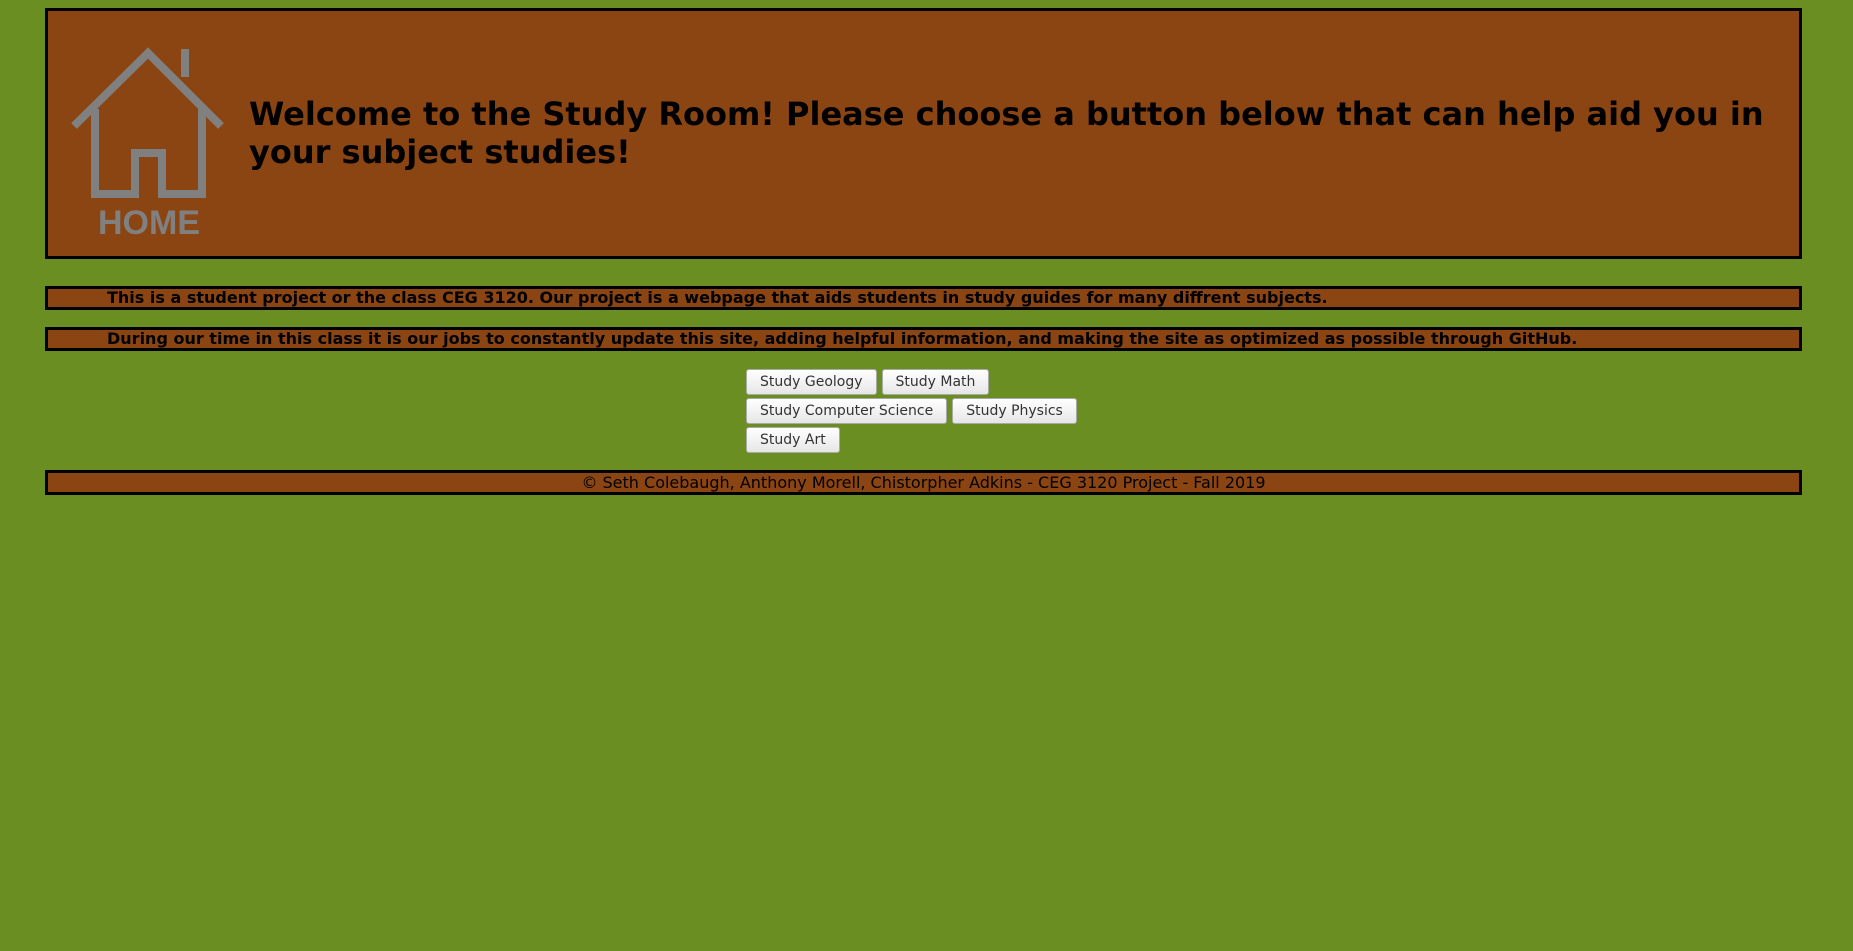 The image size is (1853, 951). I want to click on study-physics-button: Study Physics, so click(1014, 411).